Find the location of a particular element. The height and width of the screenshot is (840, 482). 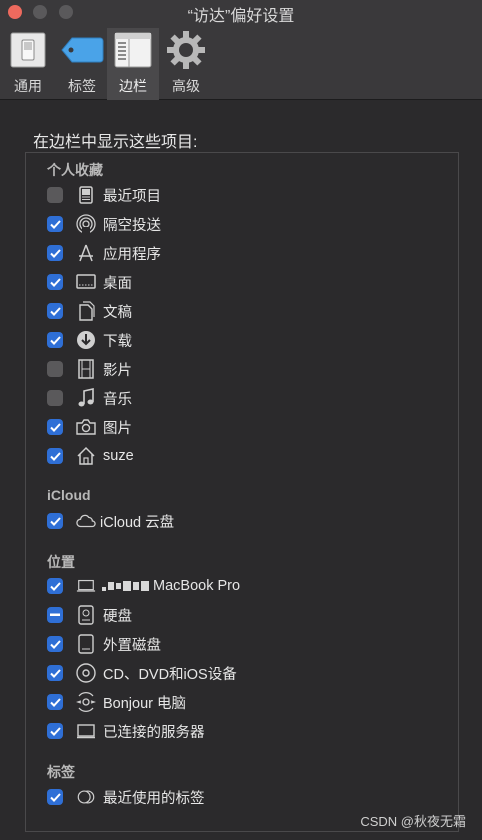

bonjour-label: Bonjour 电脑 is located at coordinates (145, 703).